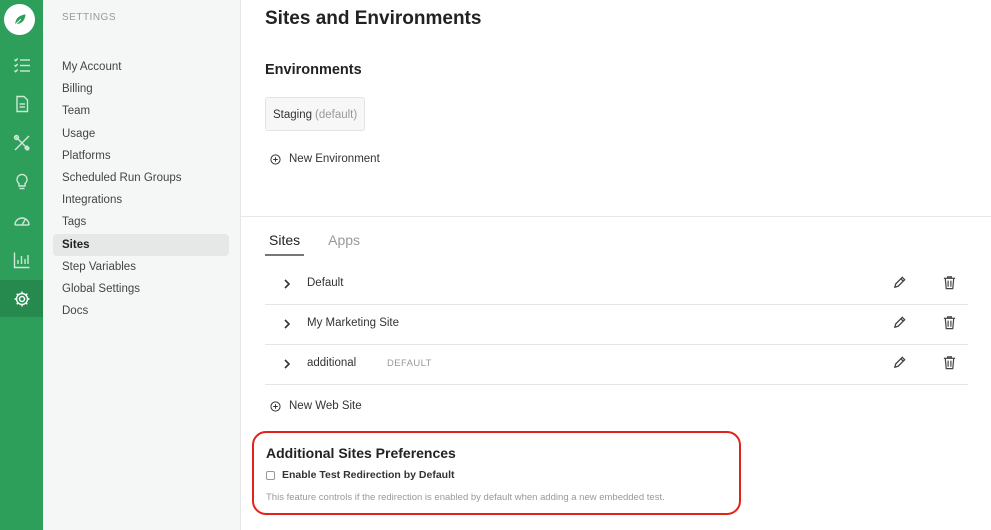 This screenshot has width=991, height=530. What do you see at coordinates (19, 19) in the screenshot?
I see `leaf-icon` at bounding box center [19, 19].